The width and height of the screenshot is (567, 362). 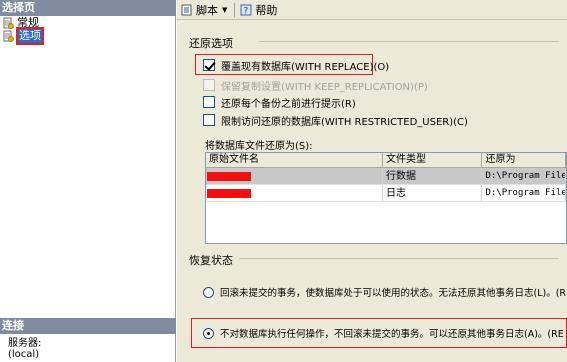 I want to click on rollback-radio-row: 回滚未提交的事务，使数据库处于可以使用的状态。无法还原其他事务日志(L)。(R, so click(x=384, y=292).